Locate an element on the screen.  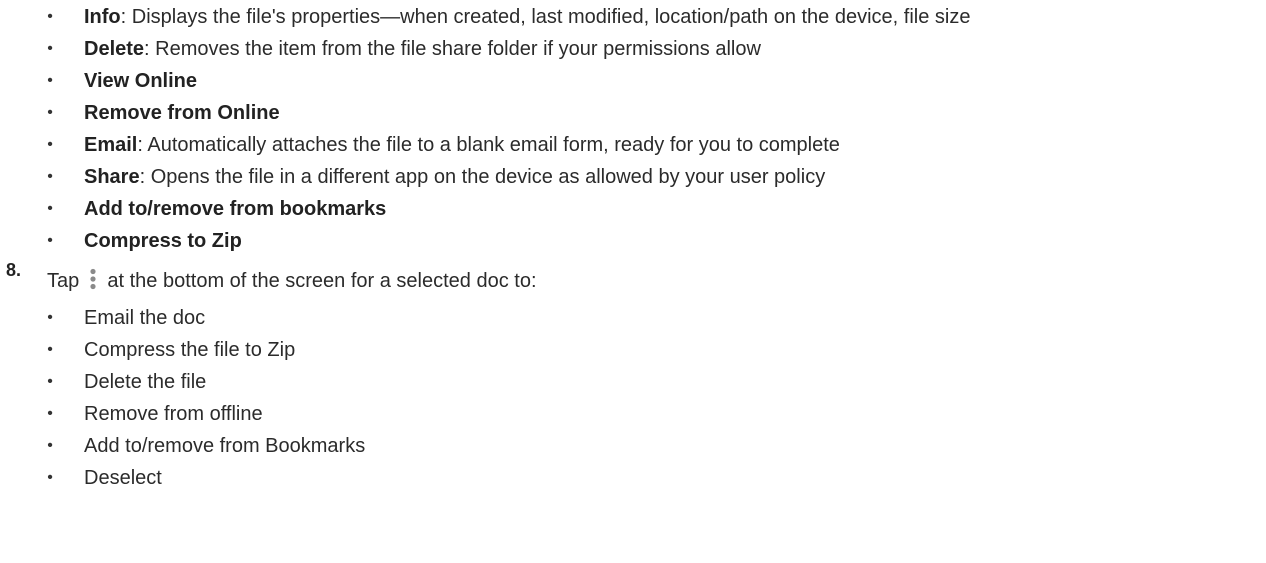
list-item: • Remove from Online is located at coordinates (508, 113).